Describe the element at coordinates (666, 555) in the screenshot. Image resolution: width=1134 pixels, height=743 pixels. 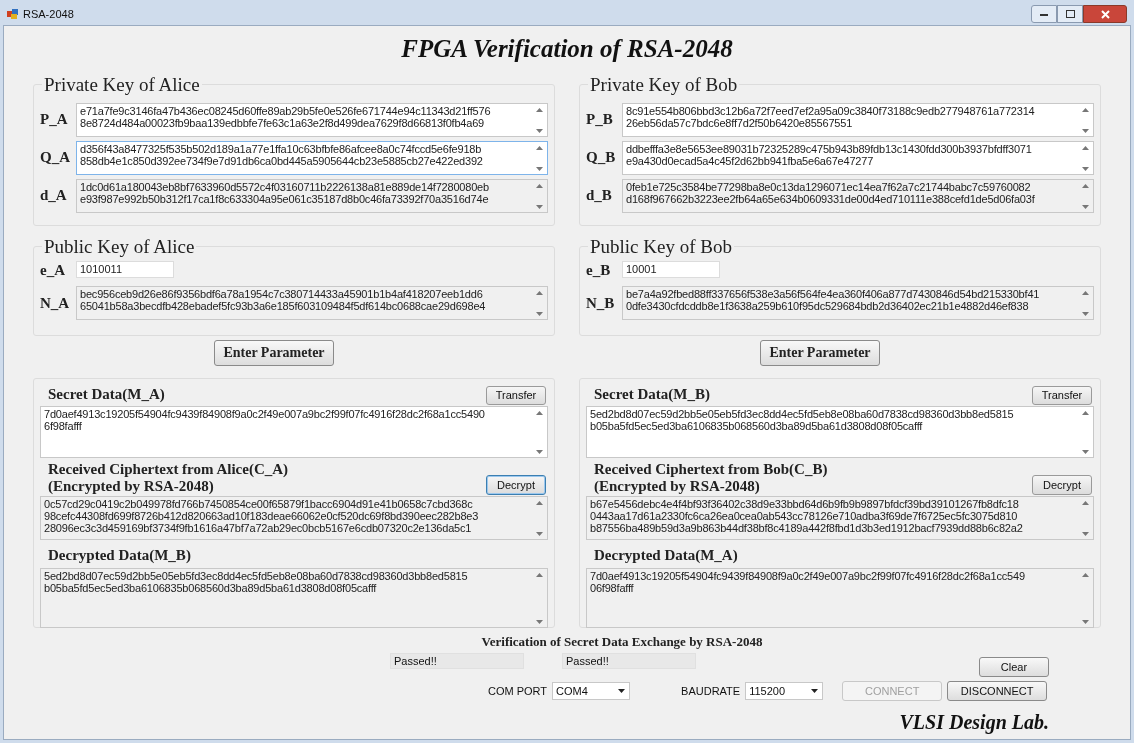
I see `section-label: Decrypted Data(M_A)` at that location.